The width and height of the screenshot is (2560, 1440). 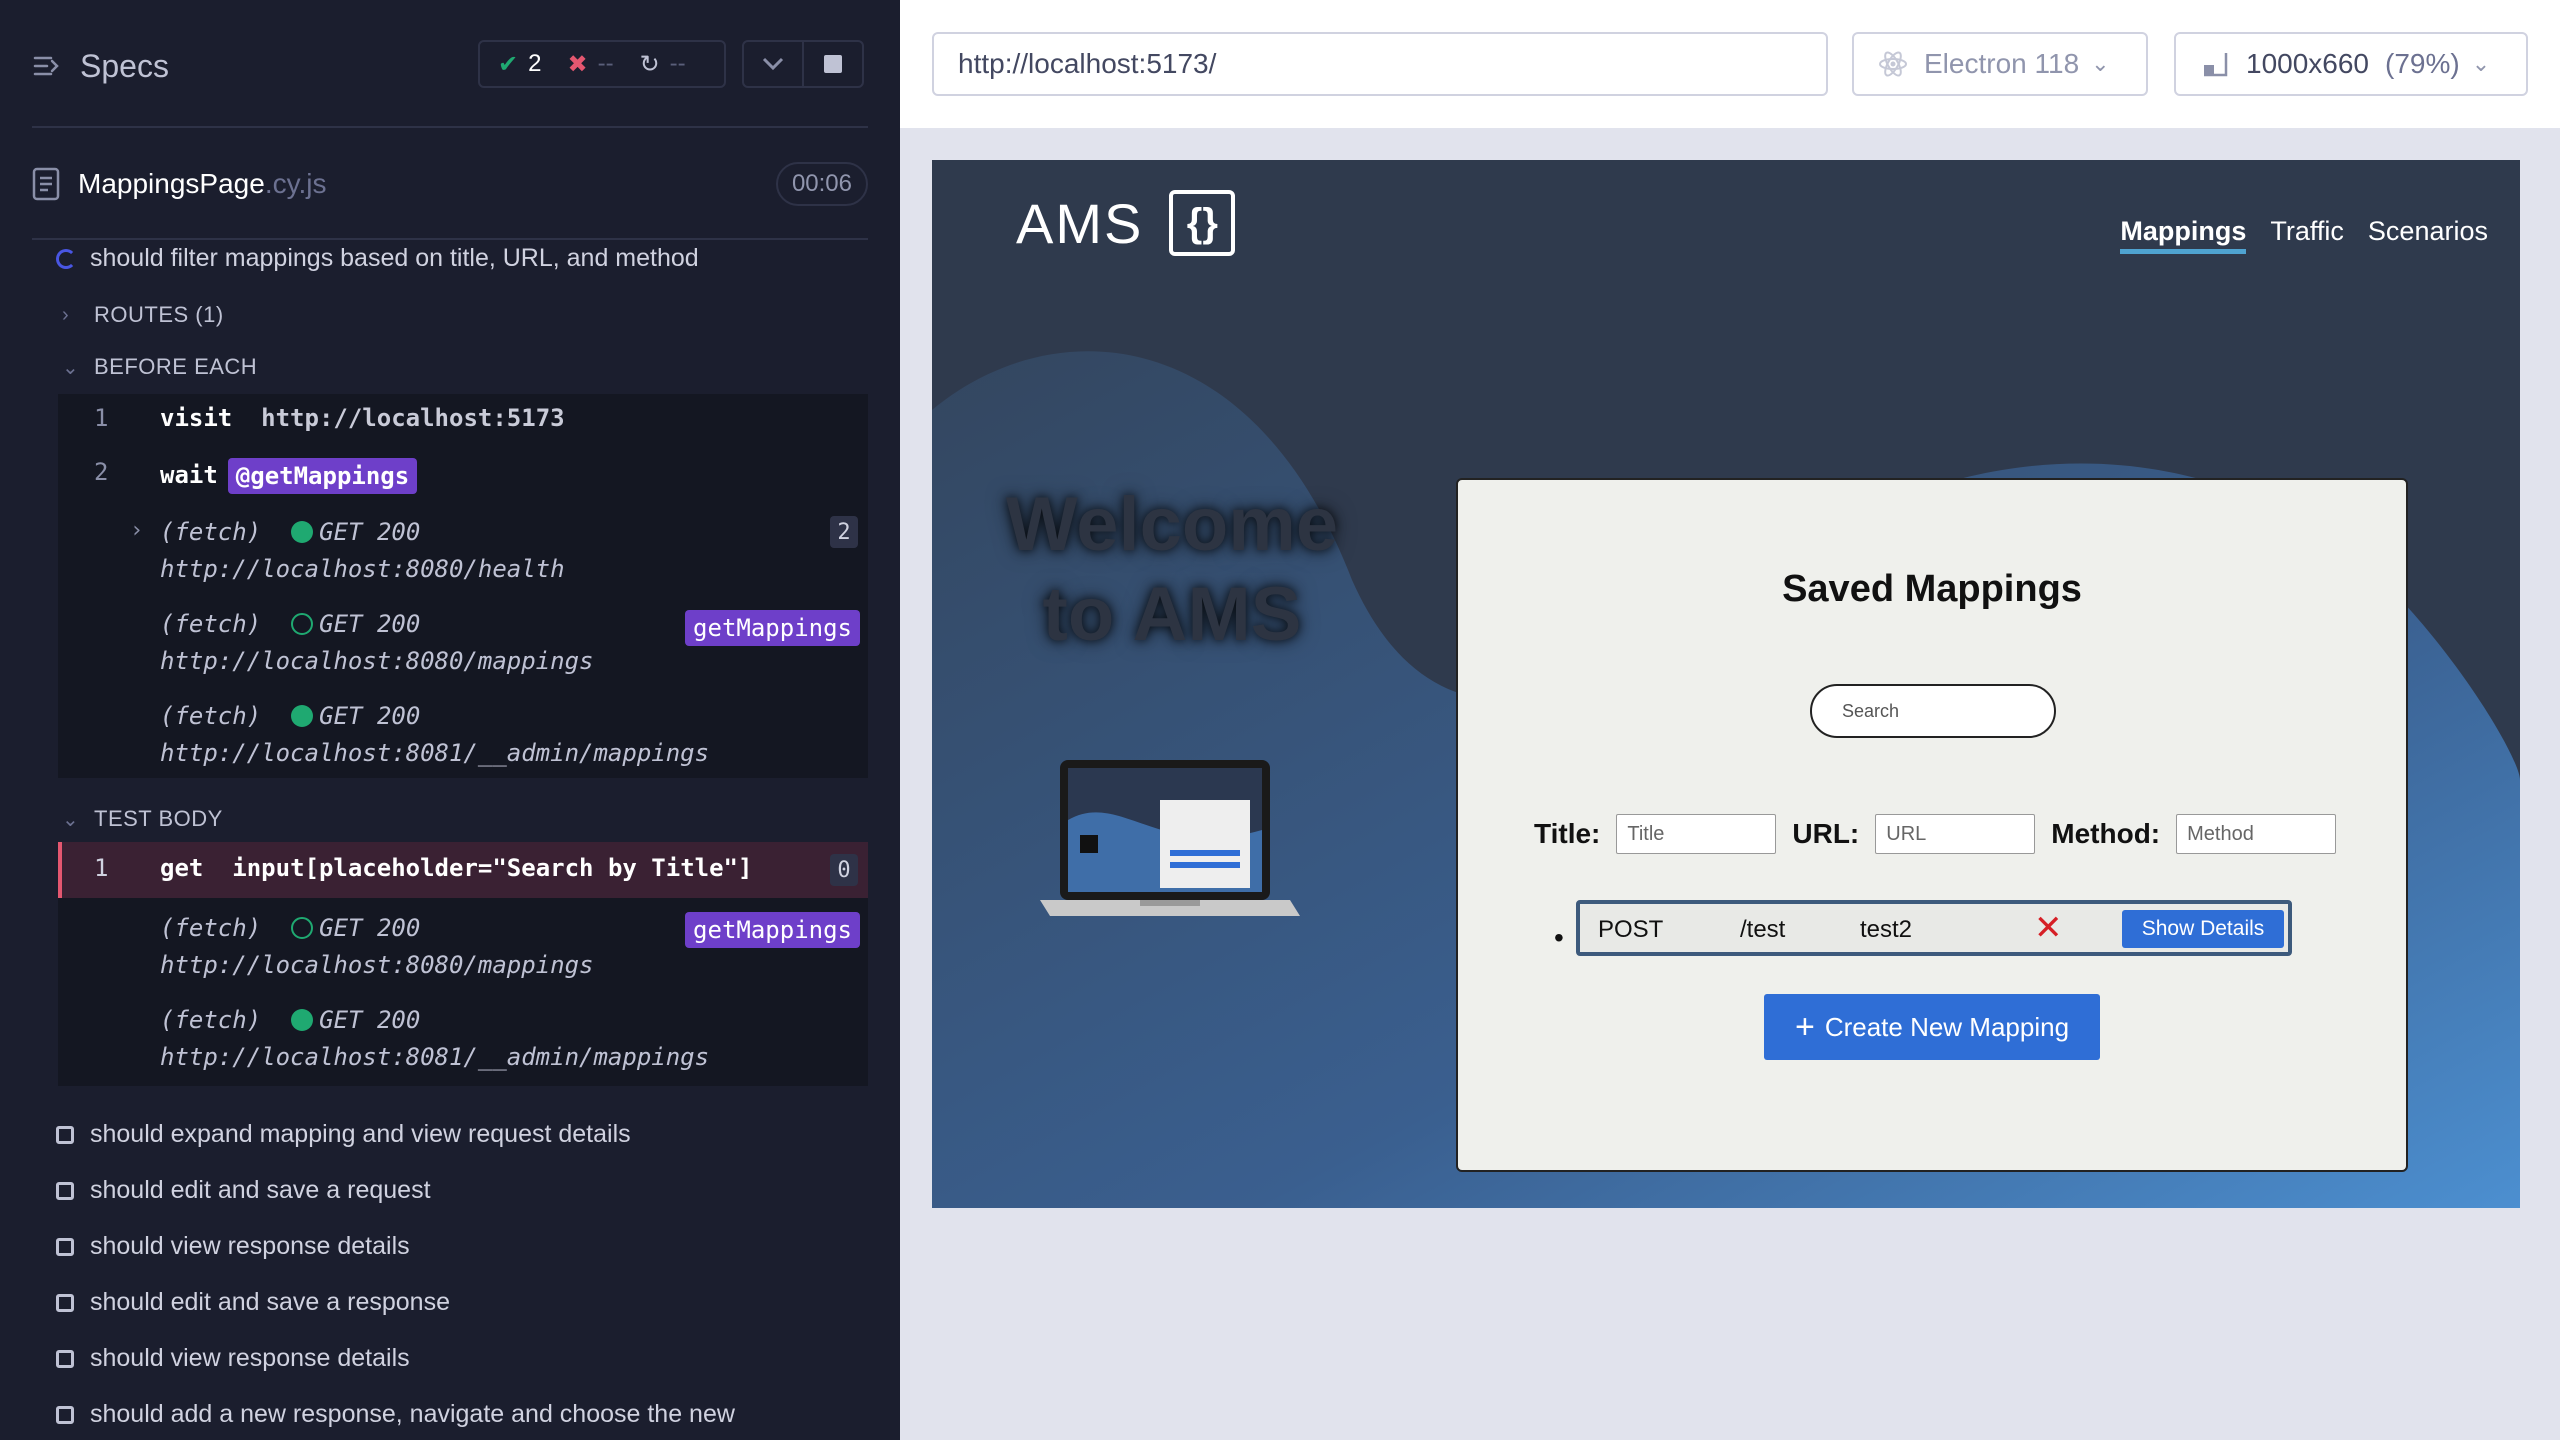 I want to click on title-filter-label: Title:, so click(x=1567, y=833).